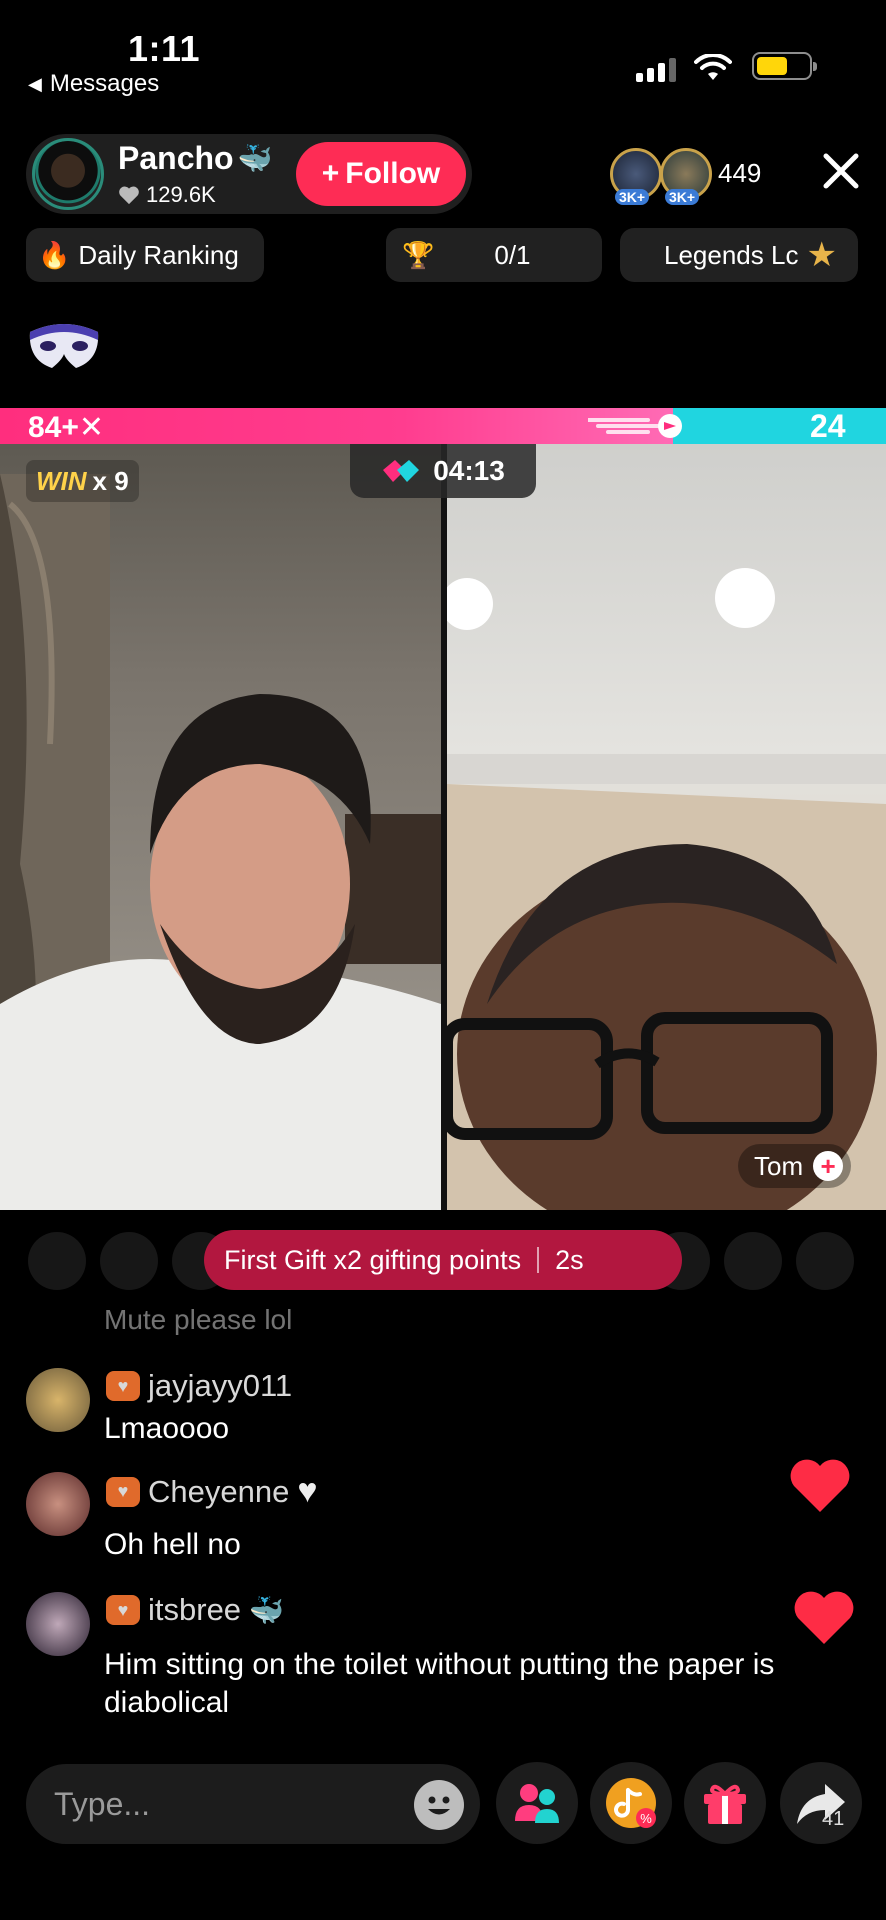 This screenshot has height=1920, width=886. What do you see at coordinates (167, 1428) in the screenshot?
I see `chat-text: Lmaoooo` at bounding box center [167, 1428].